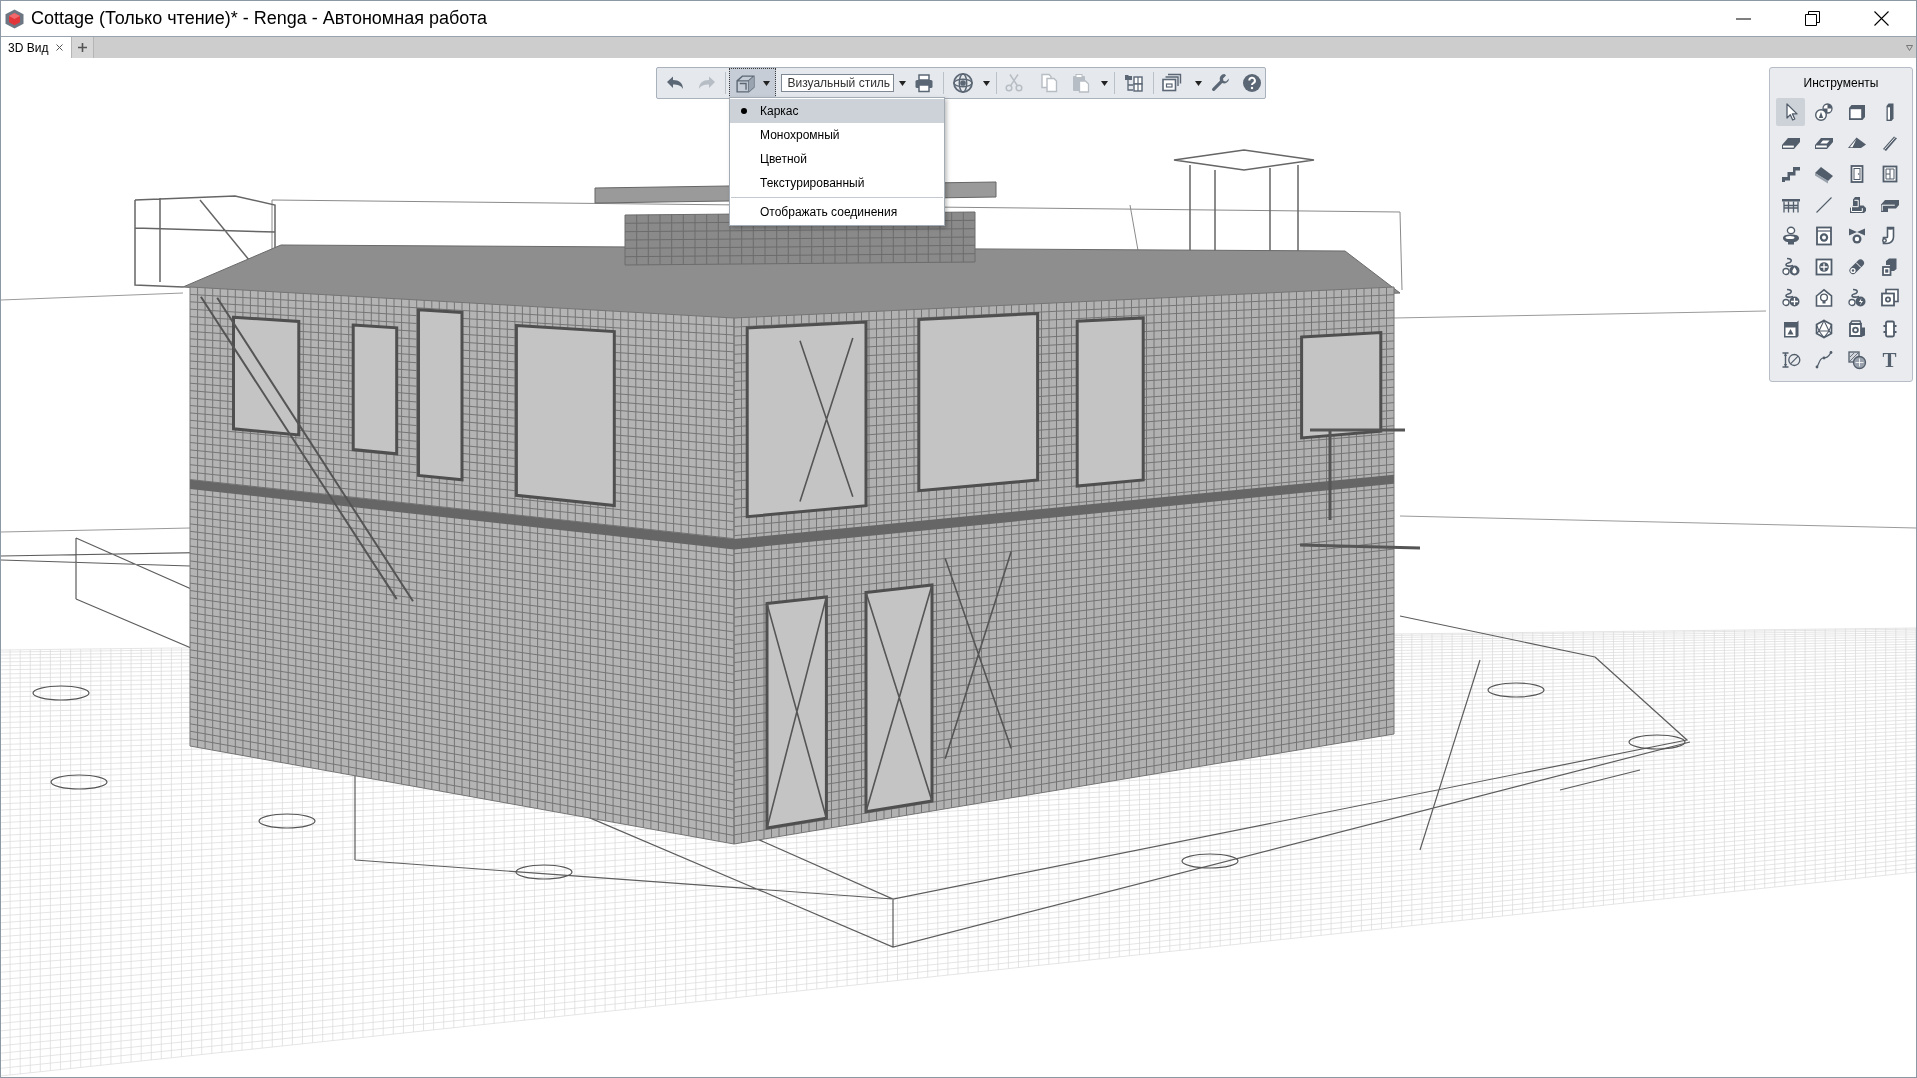  What do you see at coordinates (1790, 112) in the screenshot?
I see `tool-button` at bounding box center [1790, 112].